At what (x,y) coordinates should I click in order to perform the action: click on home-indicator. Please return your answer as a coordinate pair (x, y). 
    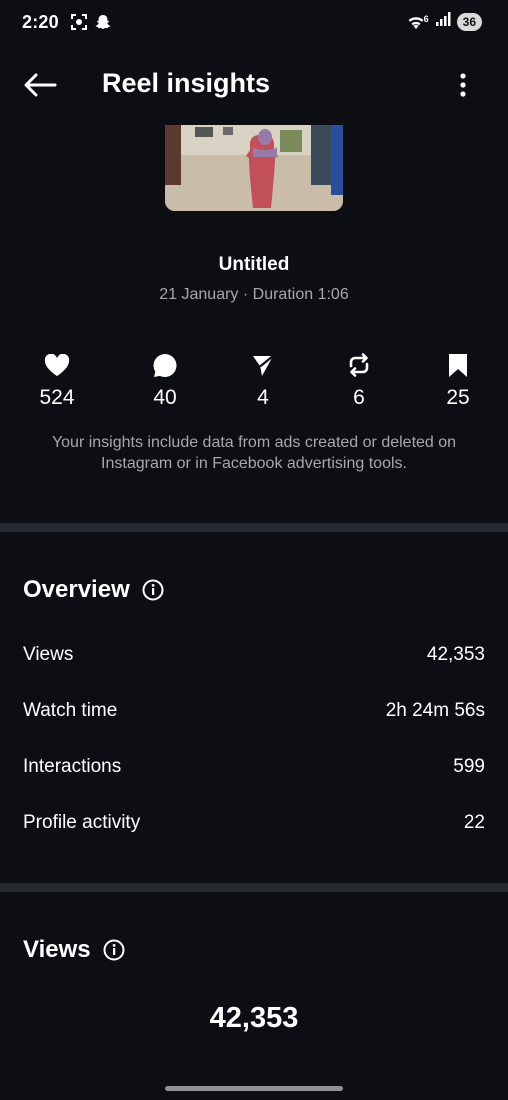
    Looking at the image, I should click on (254, 1088).